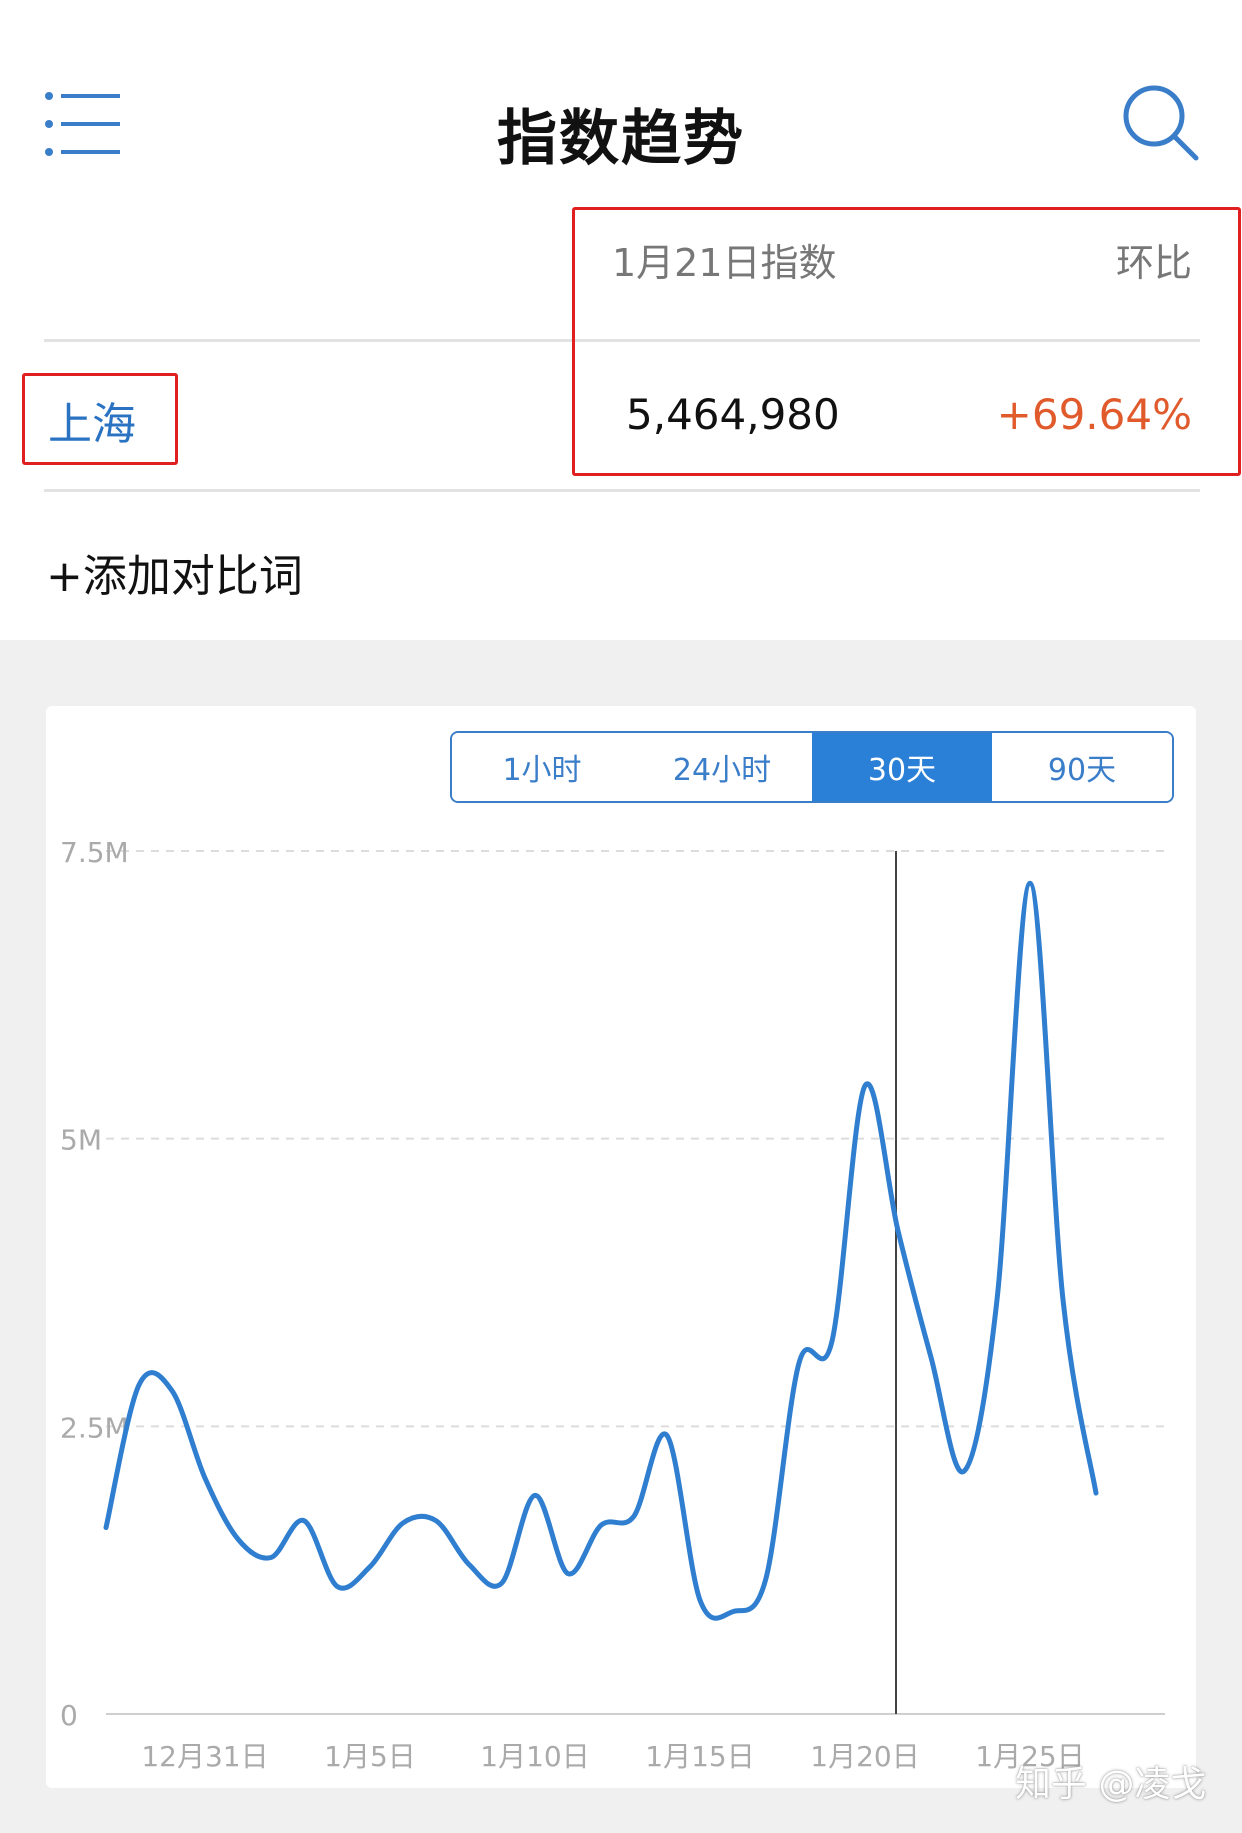  What do you see at coordinates (94, 852) in the screenshot?
I see `y-tick-label: 7.5M` at bounding box center [94, 852].